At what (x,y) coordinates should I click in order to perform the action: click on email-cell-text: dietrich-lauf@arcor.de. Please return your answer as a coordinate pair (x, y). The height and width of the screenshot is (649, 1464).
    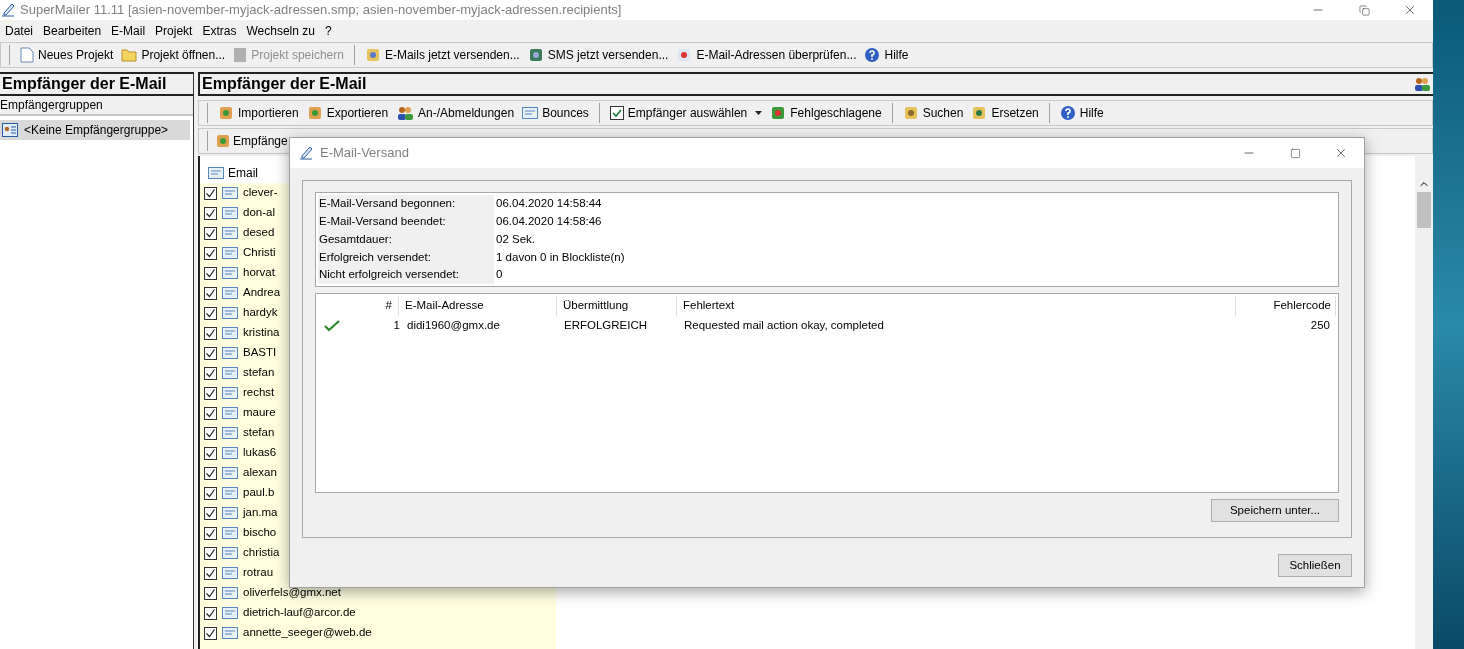
    Looking at the image, I should click on (299, 613).